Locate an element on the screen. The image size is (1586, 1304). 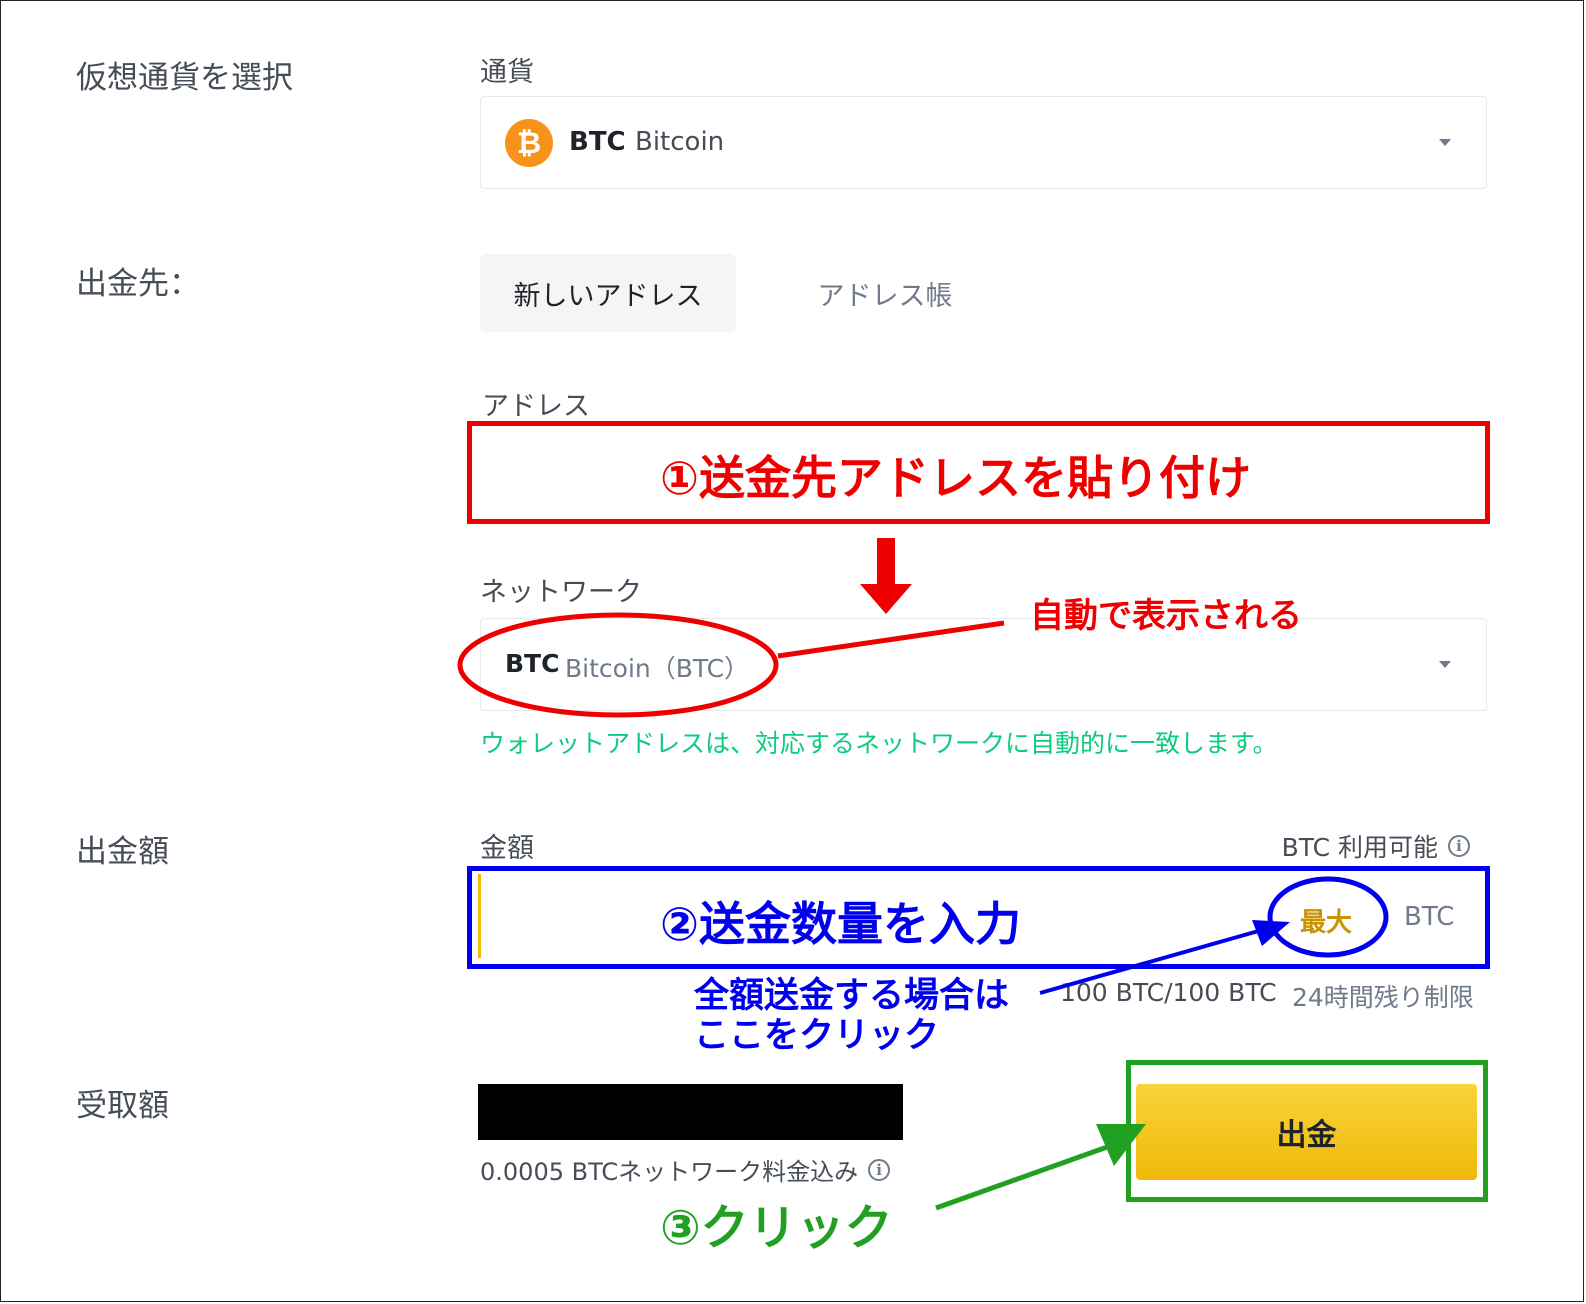
network-highlight-ellipse is located at coordinates (618, 665).